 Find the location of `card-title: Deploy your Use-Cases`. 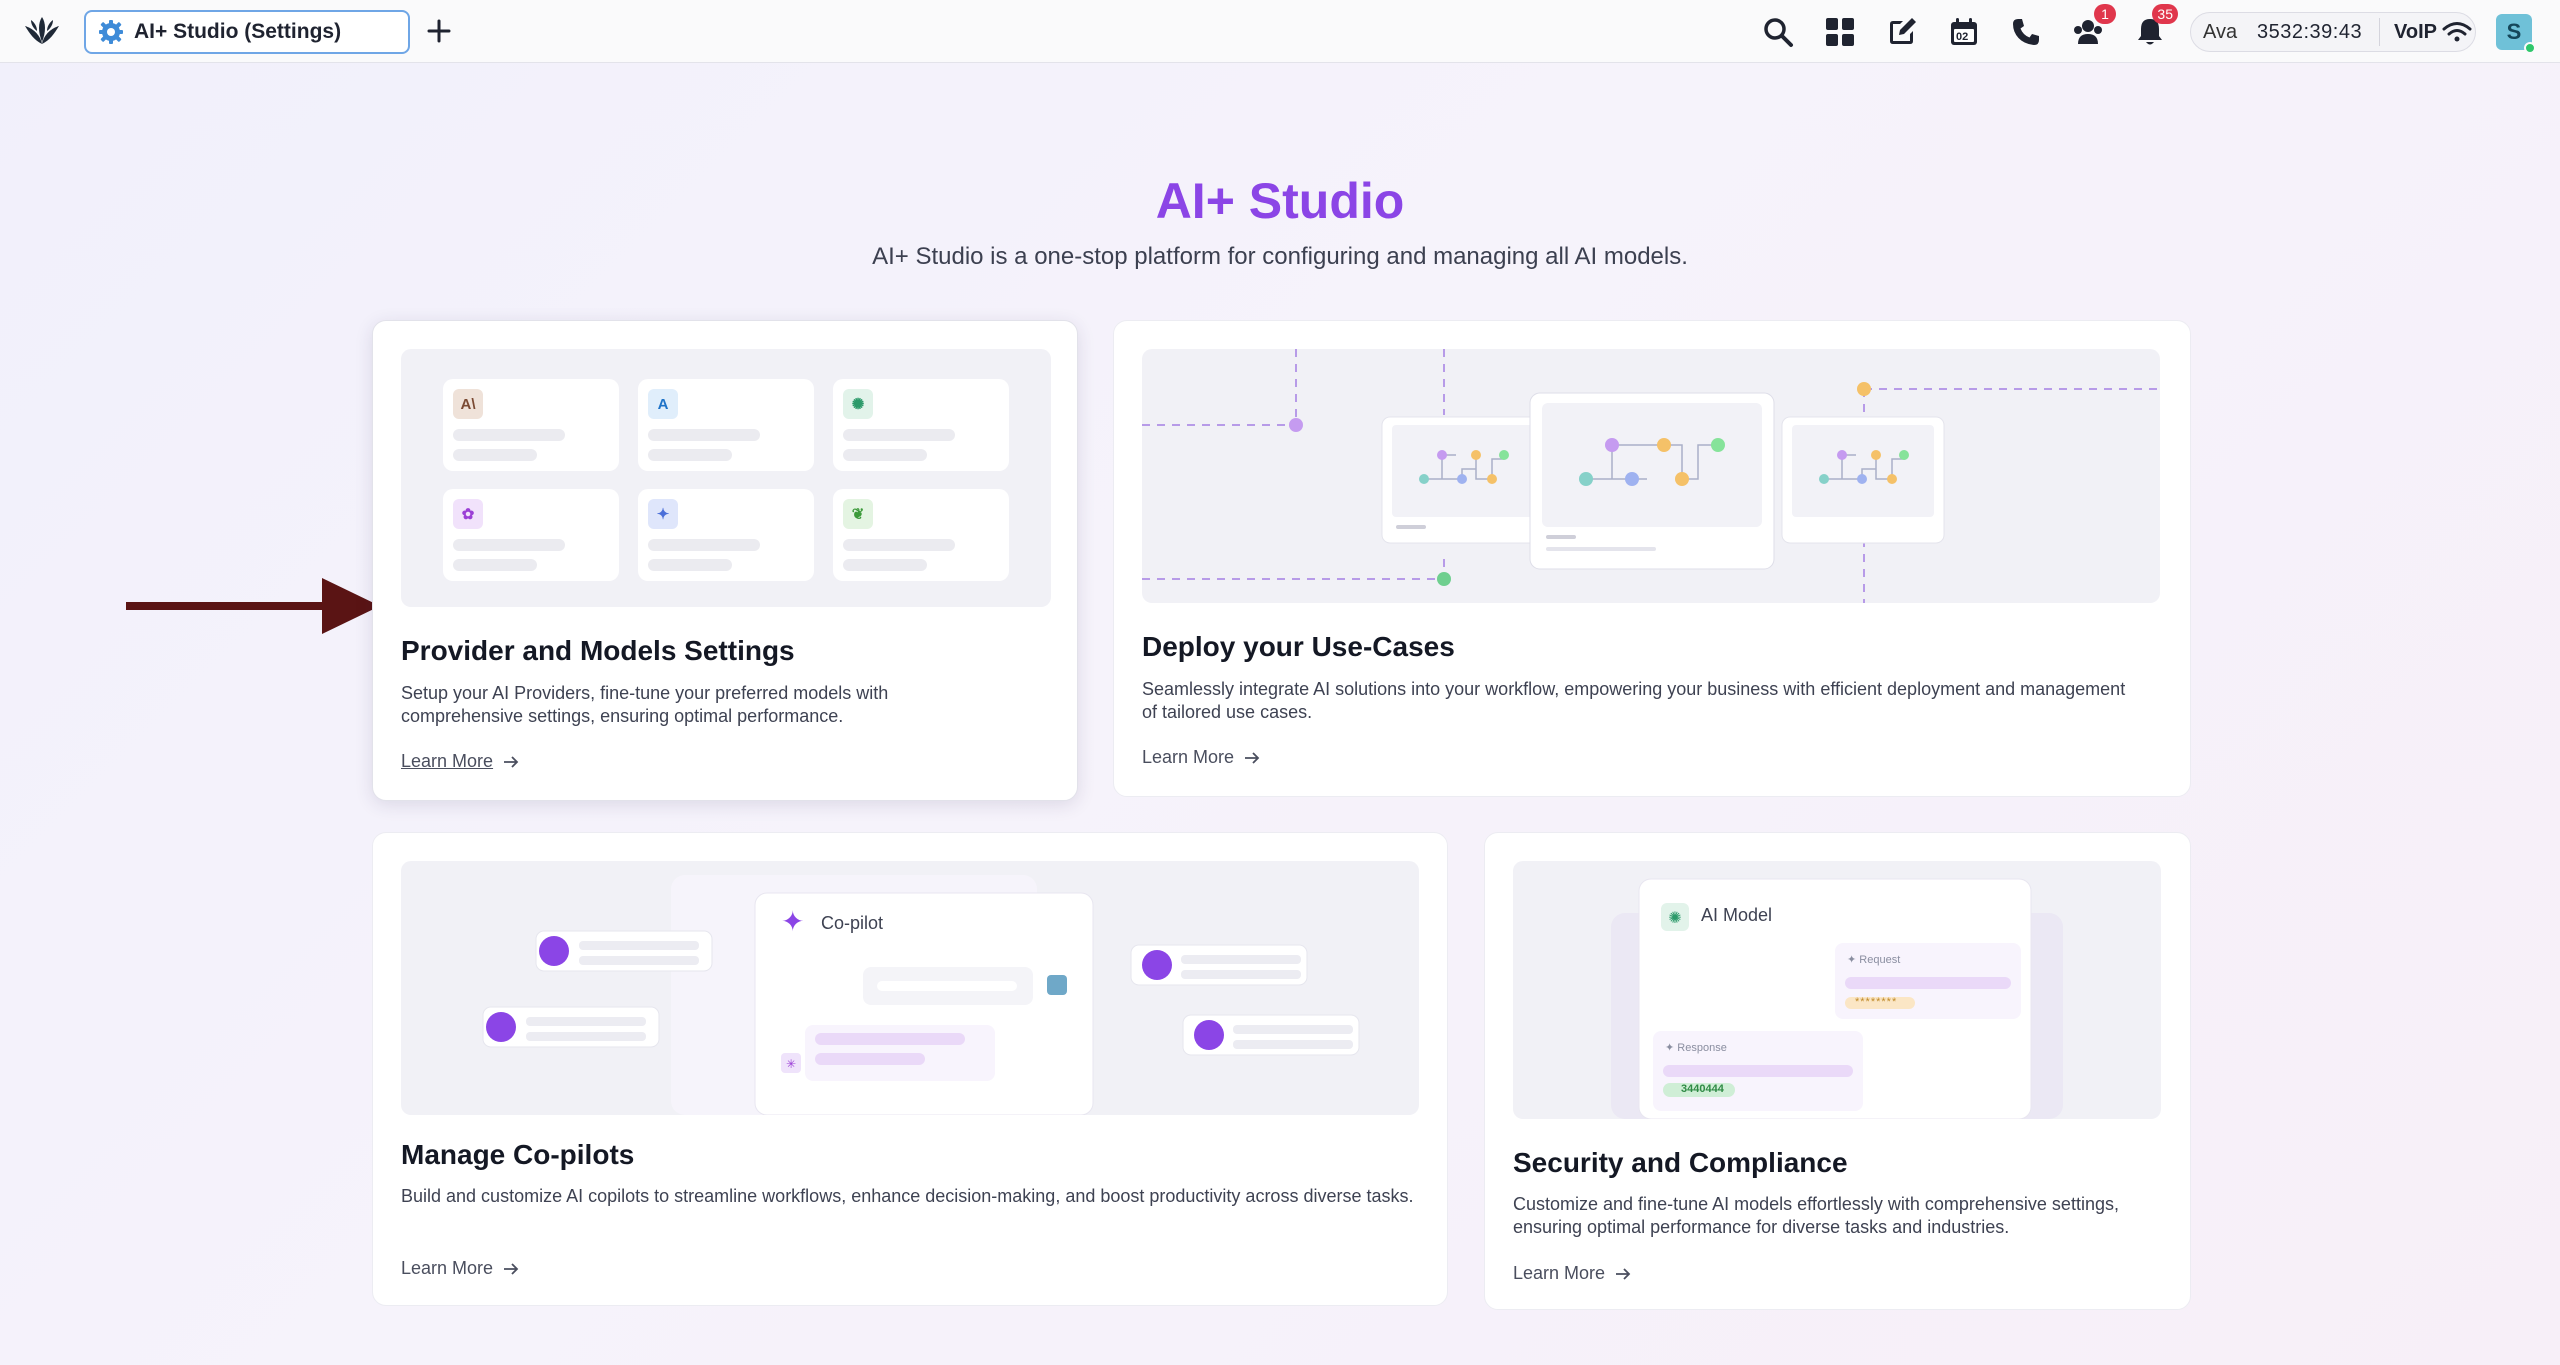

card-title: Deploy your Use-Cases is located at coordinates (1298, 646).